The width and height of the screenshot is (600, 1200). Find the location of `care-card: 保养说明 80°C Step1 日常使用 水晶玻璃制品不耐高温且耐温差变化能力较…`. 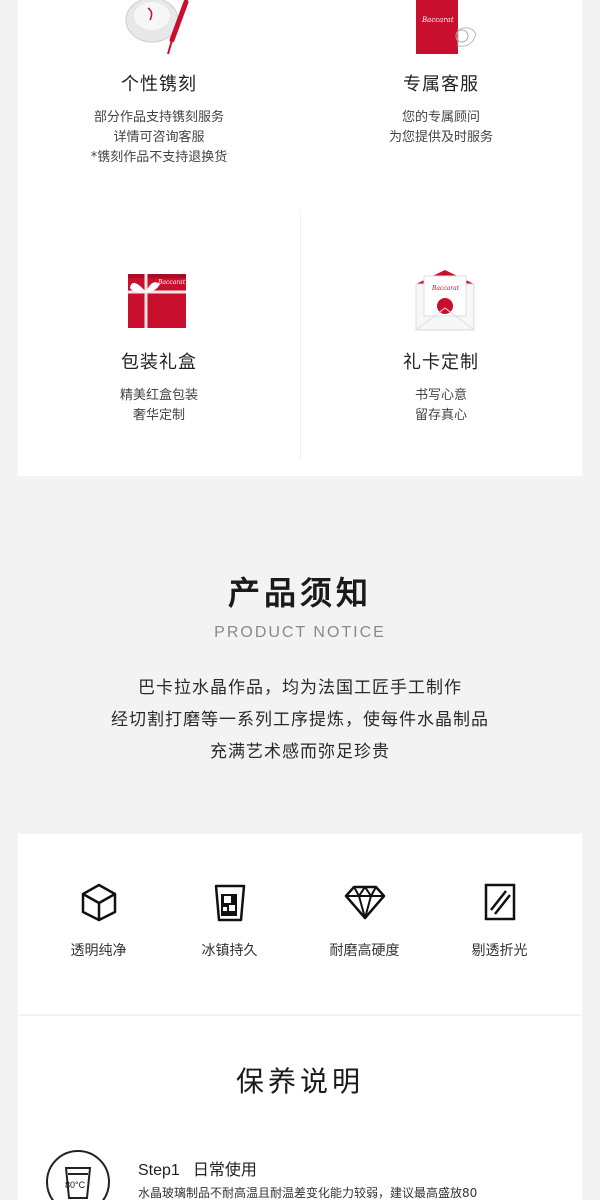

care-card: 保养说明 80°C Step1 日常使用 水晶玻璃制品不耐高温且耐温差变化能力较… is located at coordinates (300, 1108).